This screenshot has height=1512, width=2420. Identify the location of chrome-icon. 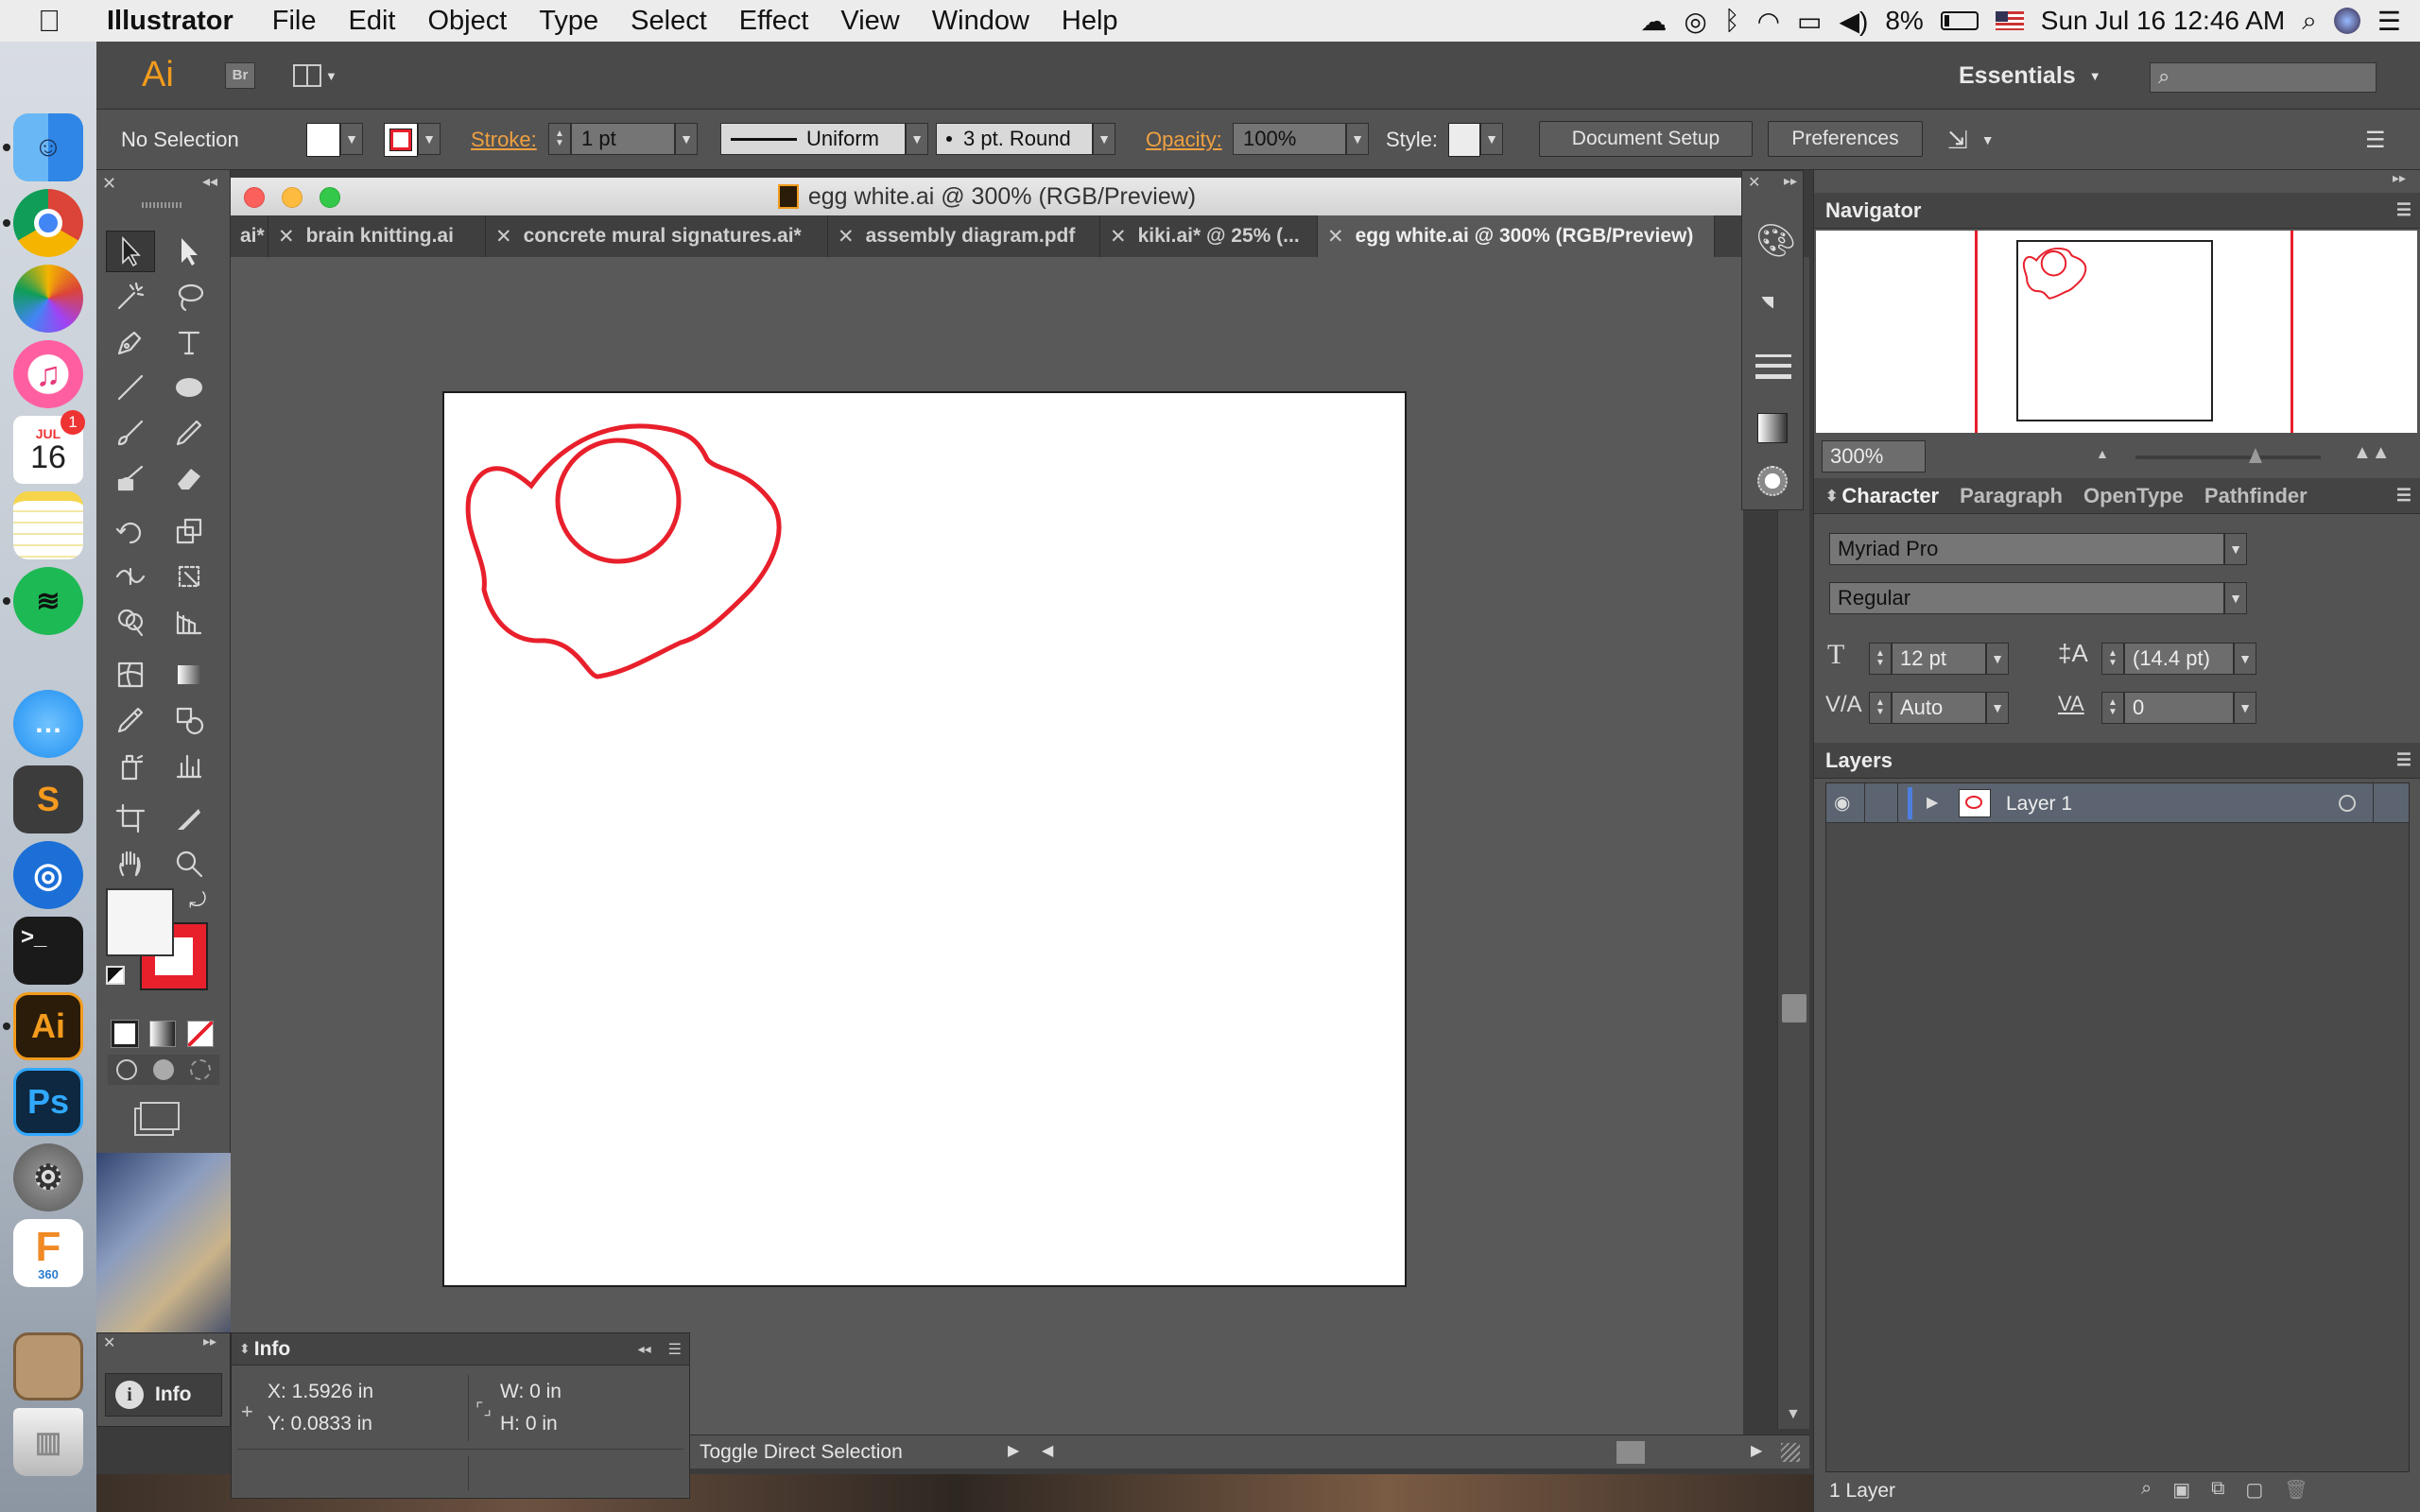
(48, 223).